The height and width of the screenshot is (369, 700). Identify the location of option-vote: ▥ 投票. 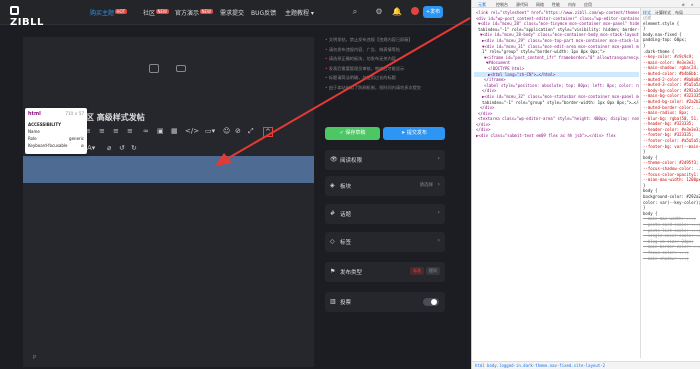
(385, 302).